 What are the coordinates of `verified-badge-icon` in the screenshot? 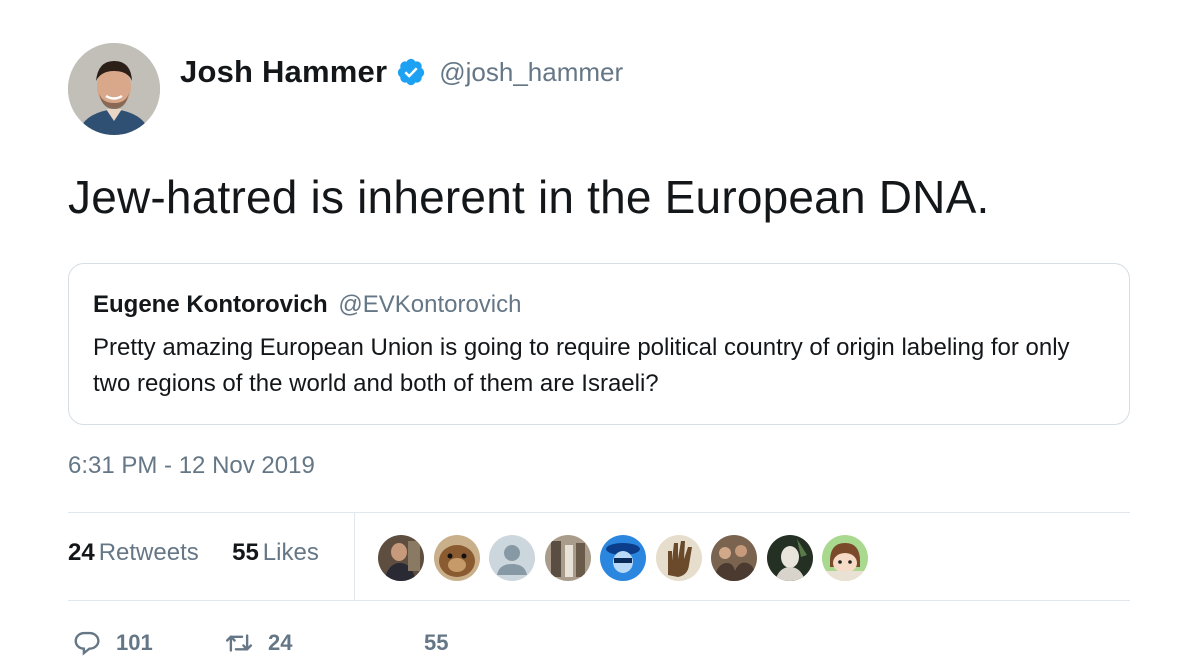 It's located at (411, 72).